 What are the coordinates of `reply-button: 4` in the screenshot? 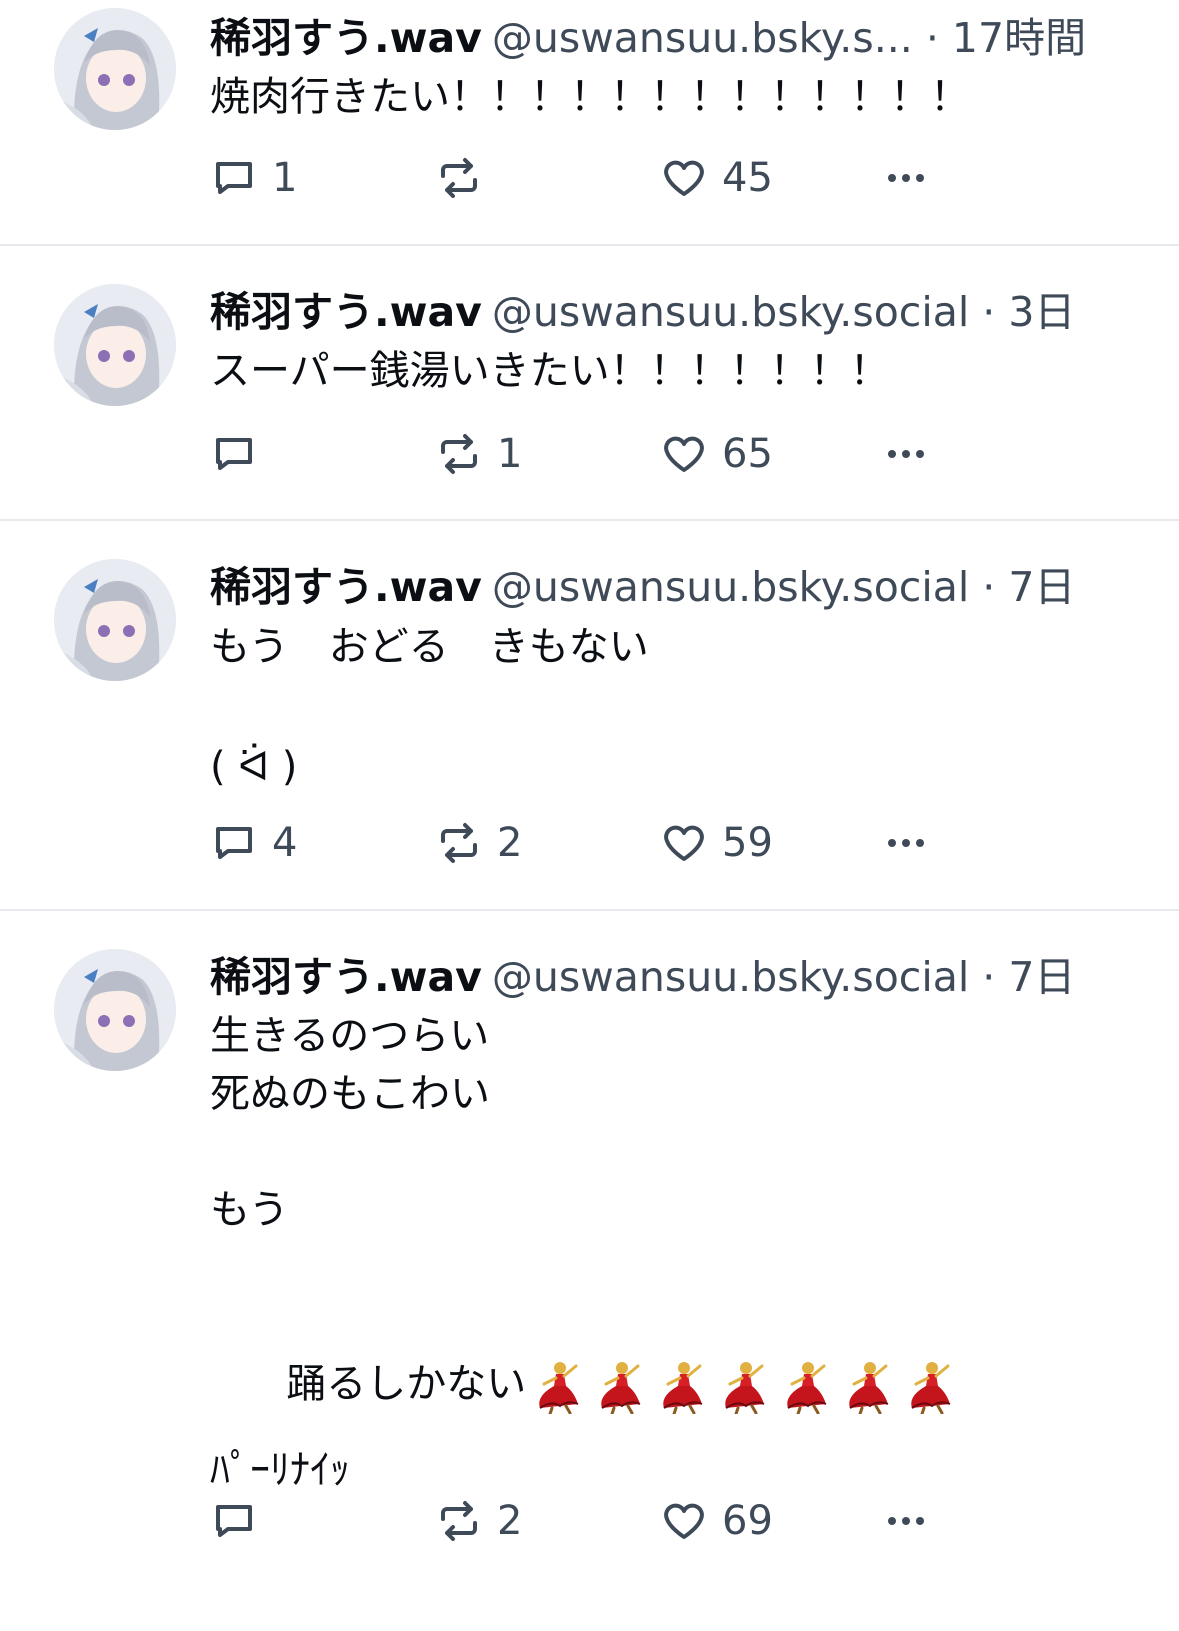 It's located at (253, 843).